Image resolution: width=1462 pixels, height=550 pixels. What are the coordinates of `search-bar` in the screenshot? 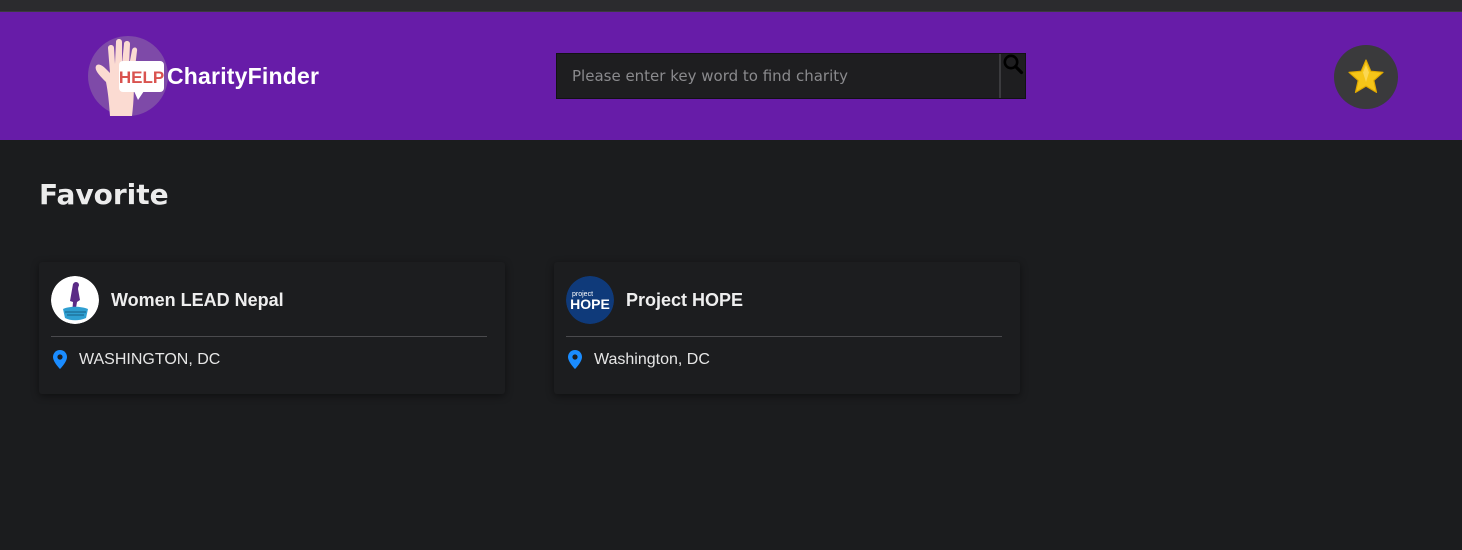 It's located at (791, 76).